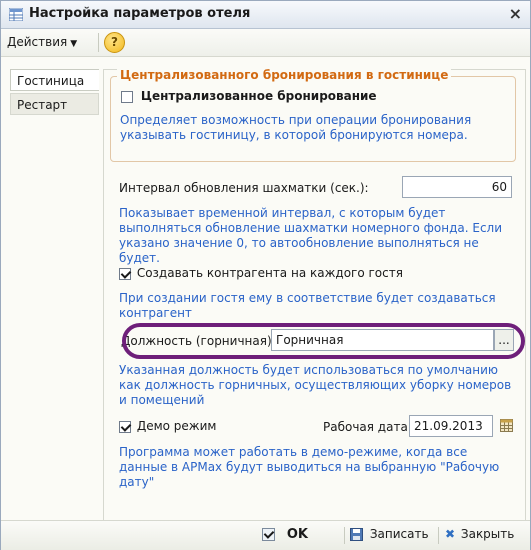  I want to click on central-booking-label: Централизованное бронирование, so click(258, 96).